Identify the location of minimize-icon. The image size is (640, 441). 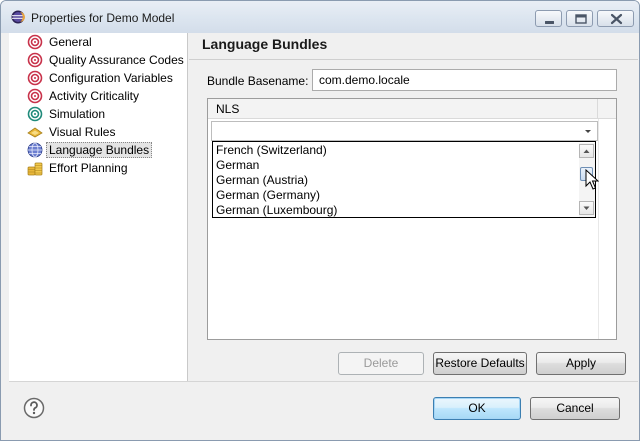
(549, 22).